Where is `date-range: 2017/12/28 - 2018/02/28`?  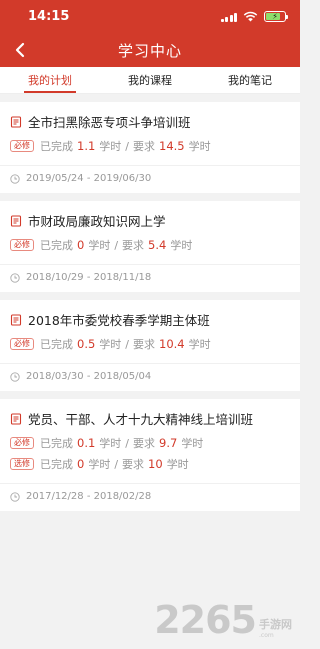
date-range: 2017/12/28 - 2018/02/28 is located at coordinates (89, 496).